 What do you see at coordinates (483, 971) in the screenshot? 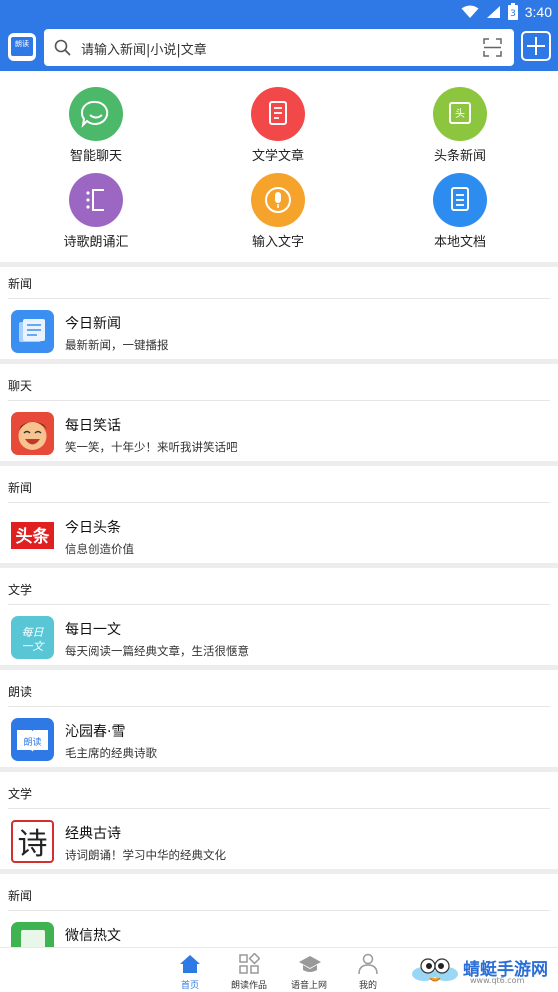
I see `watermark: 蜻蜓手游网 www.qt6.com` at bounding box center [483, 971].